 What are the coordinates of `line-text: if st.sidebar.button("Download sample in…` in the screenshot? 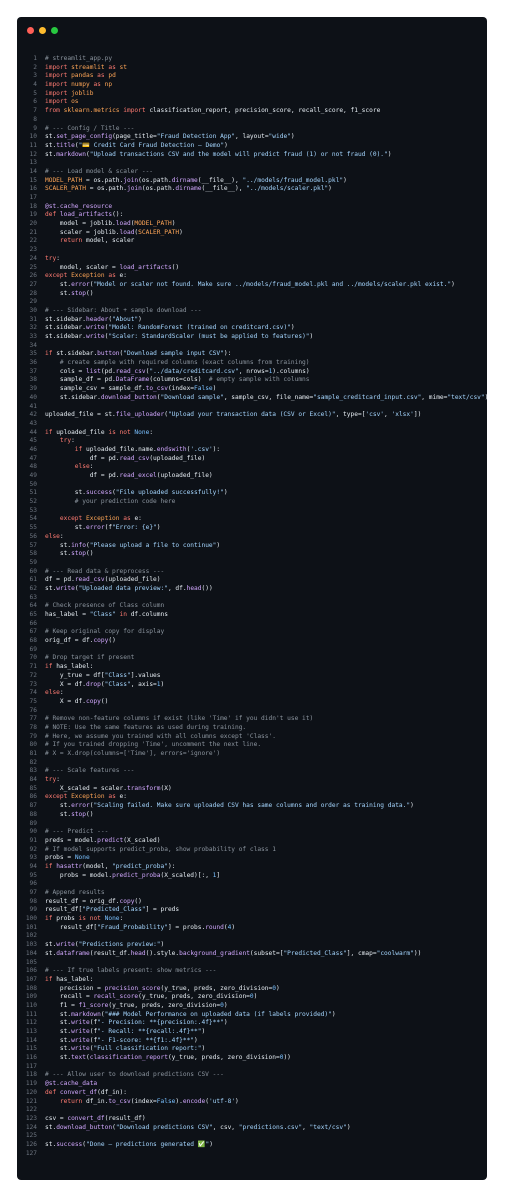 It's located at (138, 354).